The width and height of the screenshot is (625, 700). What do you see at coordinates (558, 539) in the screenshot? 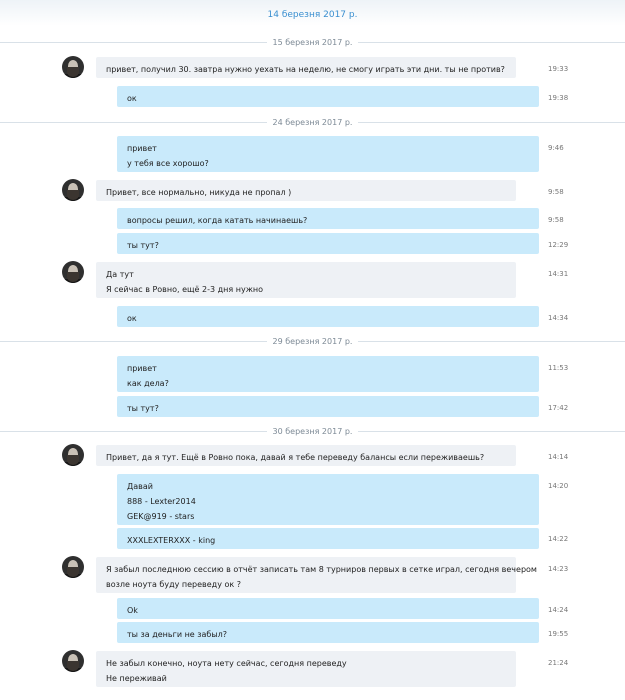
I see `message-time: 14:22` at bounding box center [558, 539].